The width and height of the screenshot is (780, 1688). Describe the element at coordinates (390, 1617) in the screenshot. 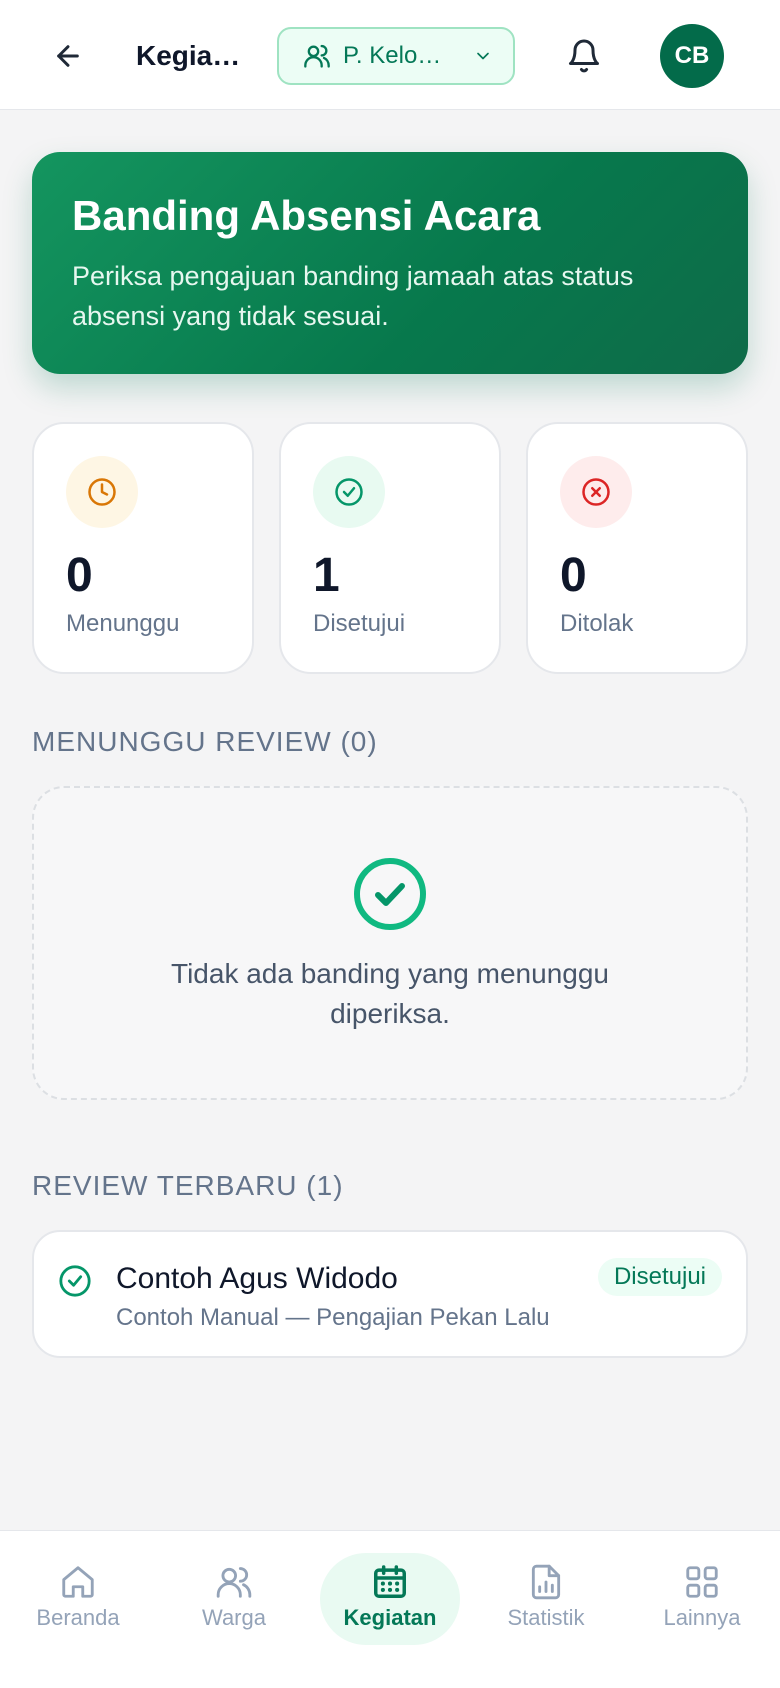

I see `nav-label: Kegiatan` at that location.